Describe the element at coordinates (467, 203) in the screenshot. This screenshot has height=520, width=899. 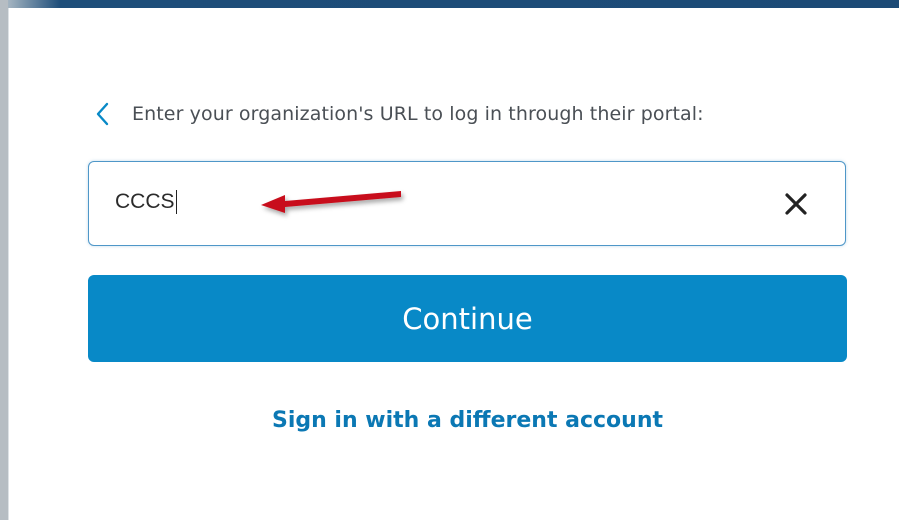
I see `url-field: CCCS` at that location.